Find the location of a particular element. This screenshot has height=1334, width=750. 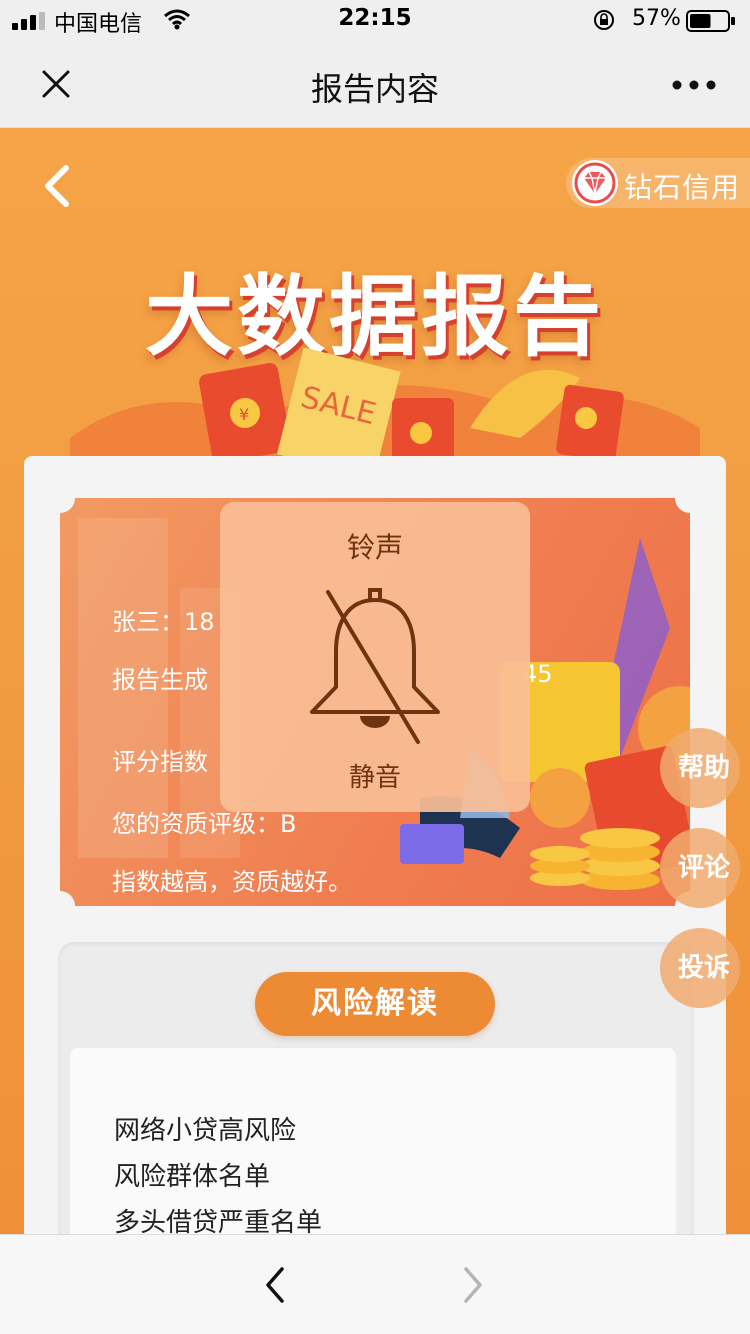

bell-muted-icon is located at coordinates (375, 666).